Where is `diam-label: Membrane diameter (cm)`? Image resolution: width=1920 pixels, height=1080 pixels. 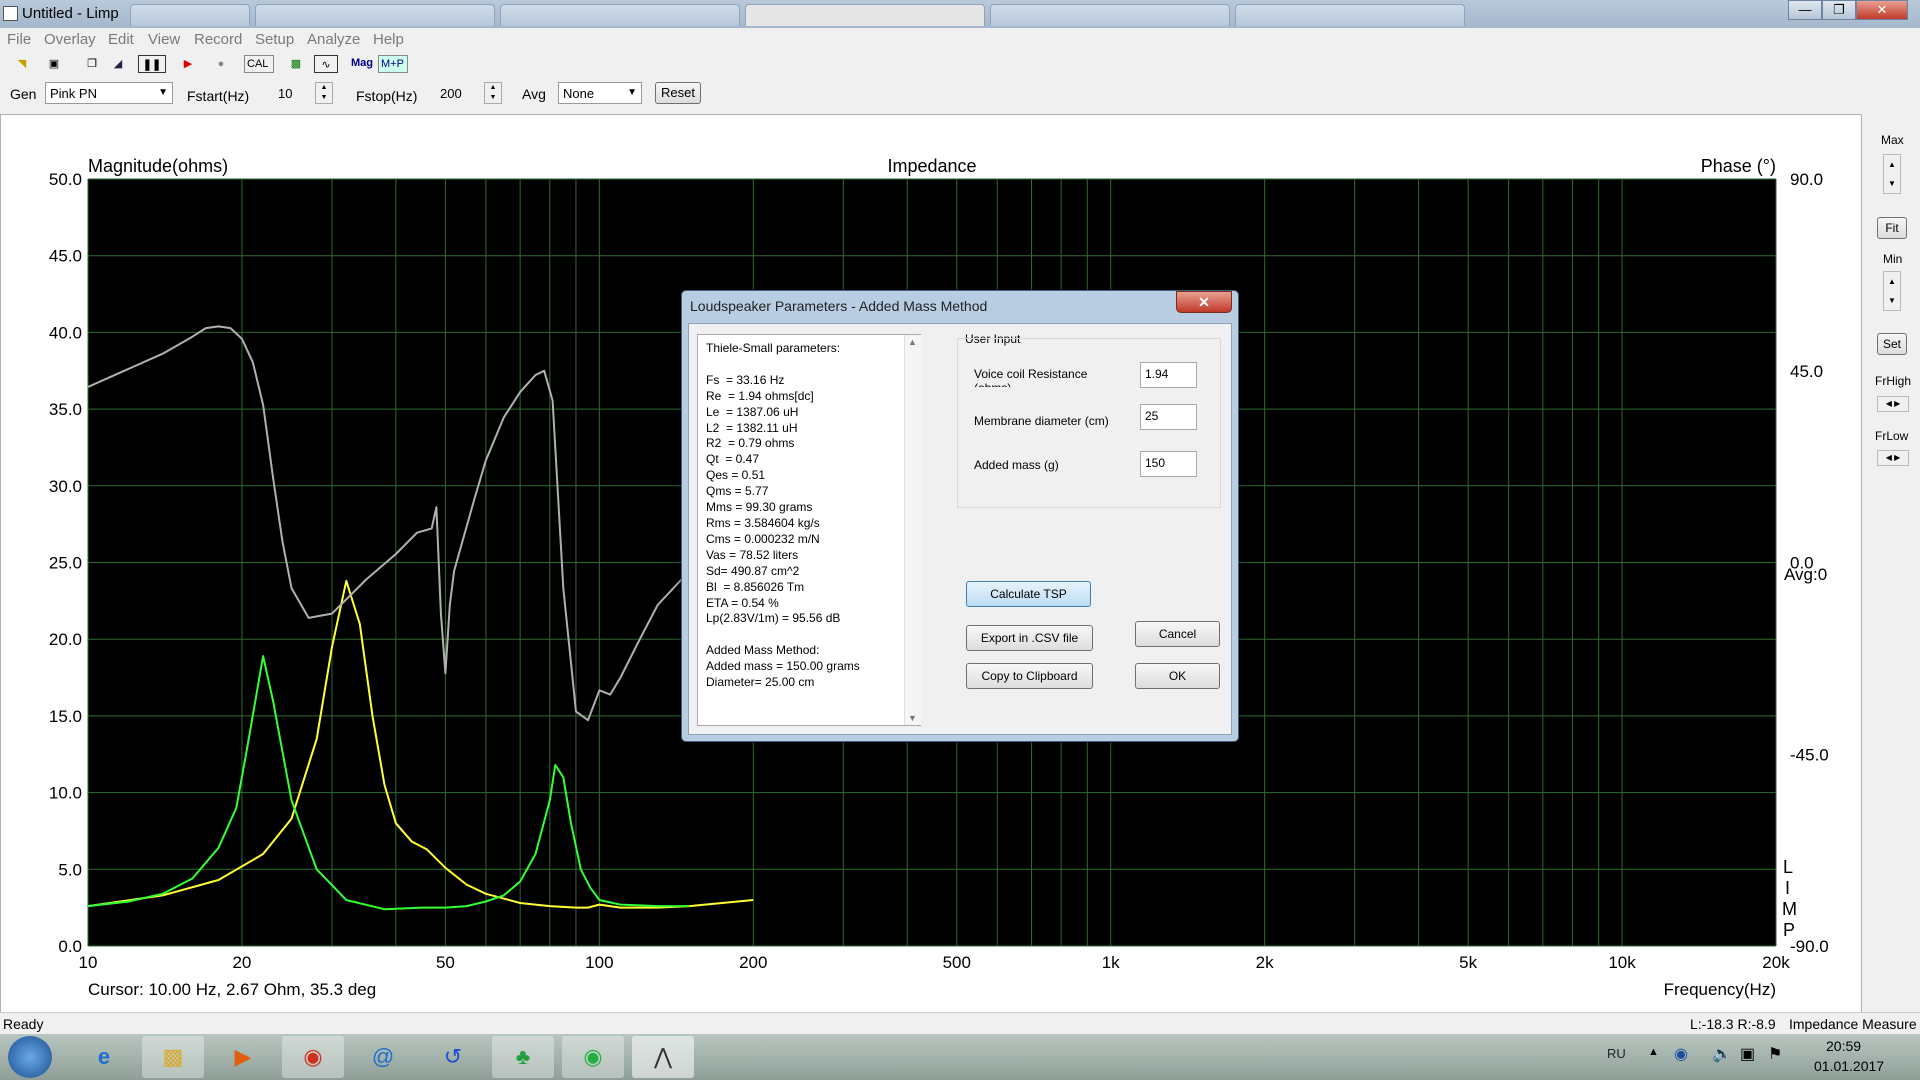 diam-label: Membrane diameter (cm) is located at coordinates (1041, 421).